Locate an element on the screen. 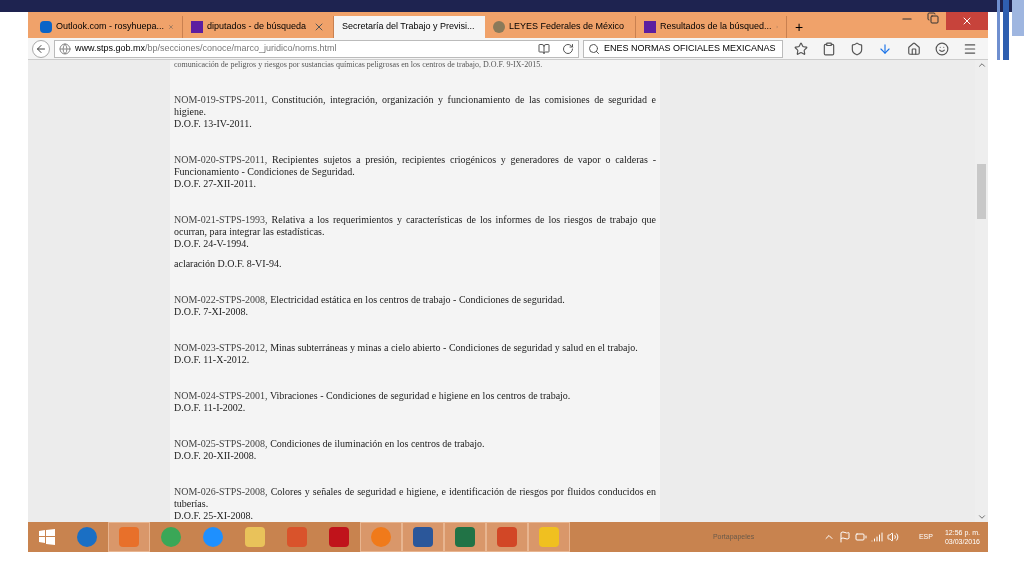 This screenshot has height=576, width=1024. publication-date: D.O.F. 13-IV-2011. is located at coordinates (213, 124).